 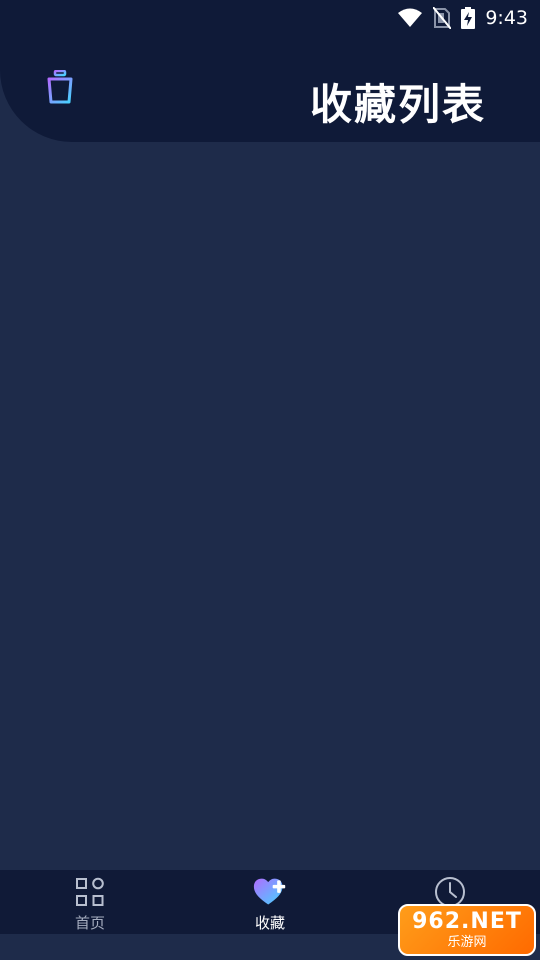 I want to click on clear-favorites-button, so click(x=60, y=88).